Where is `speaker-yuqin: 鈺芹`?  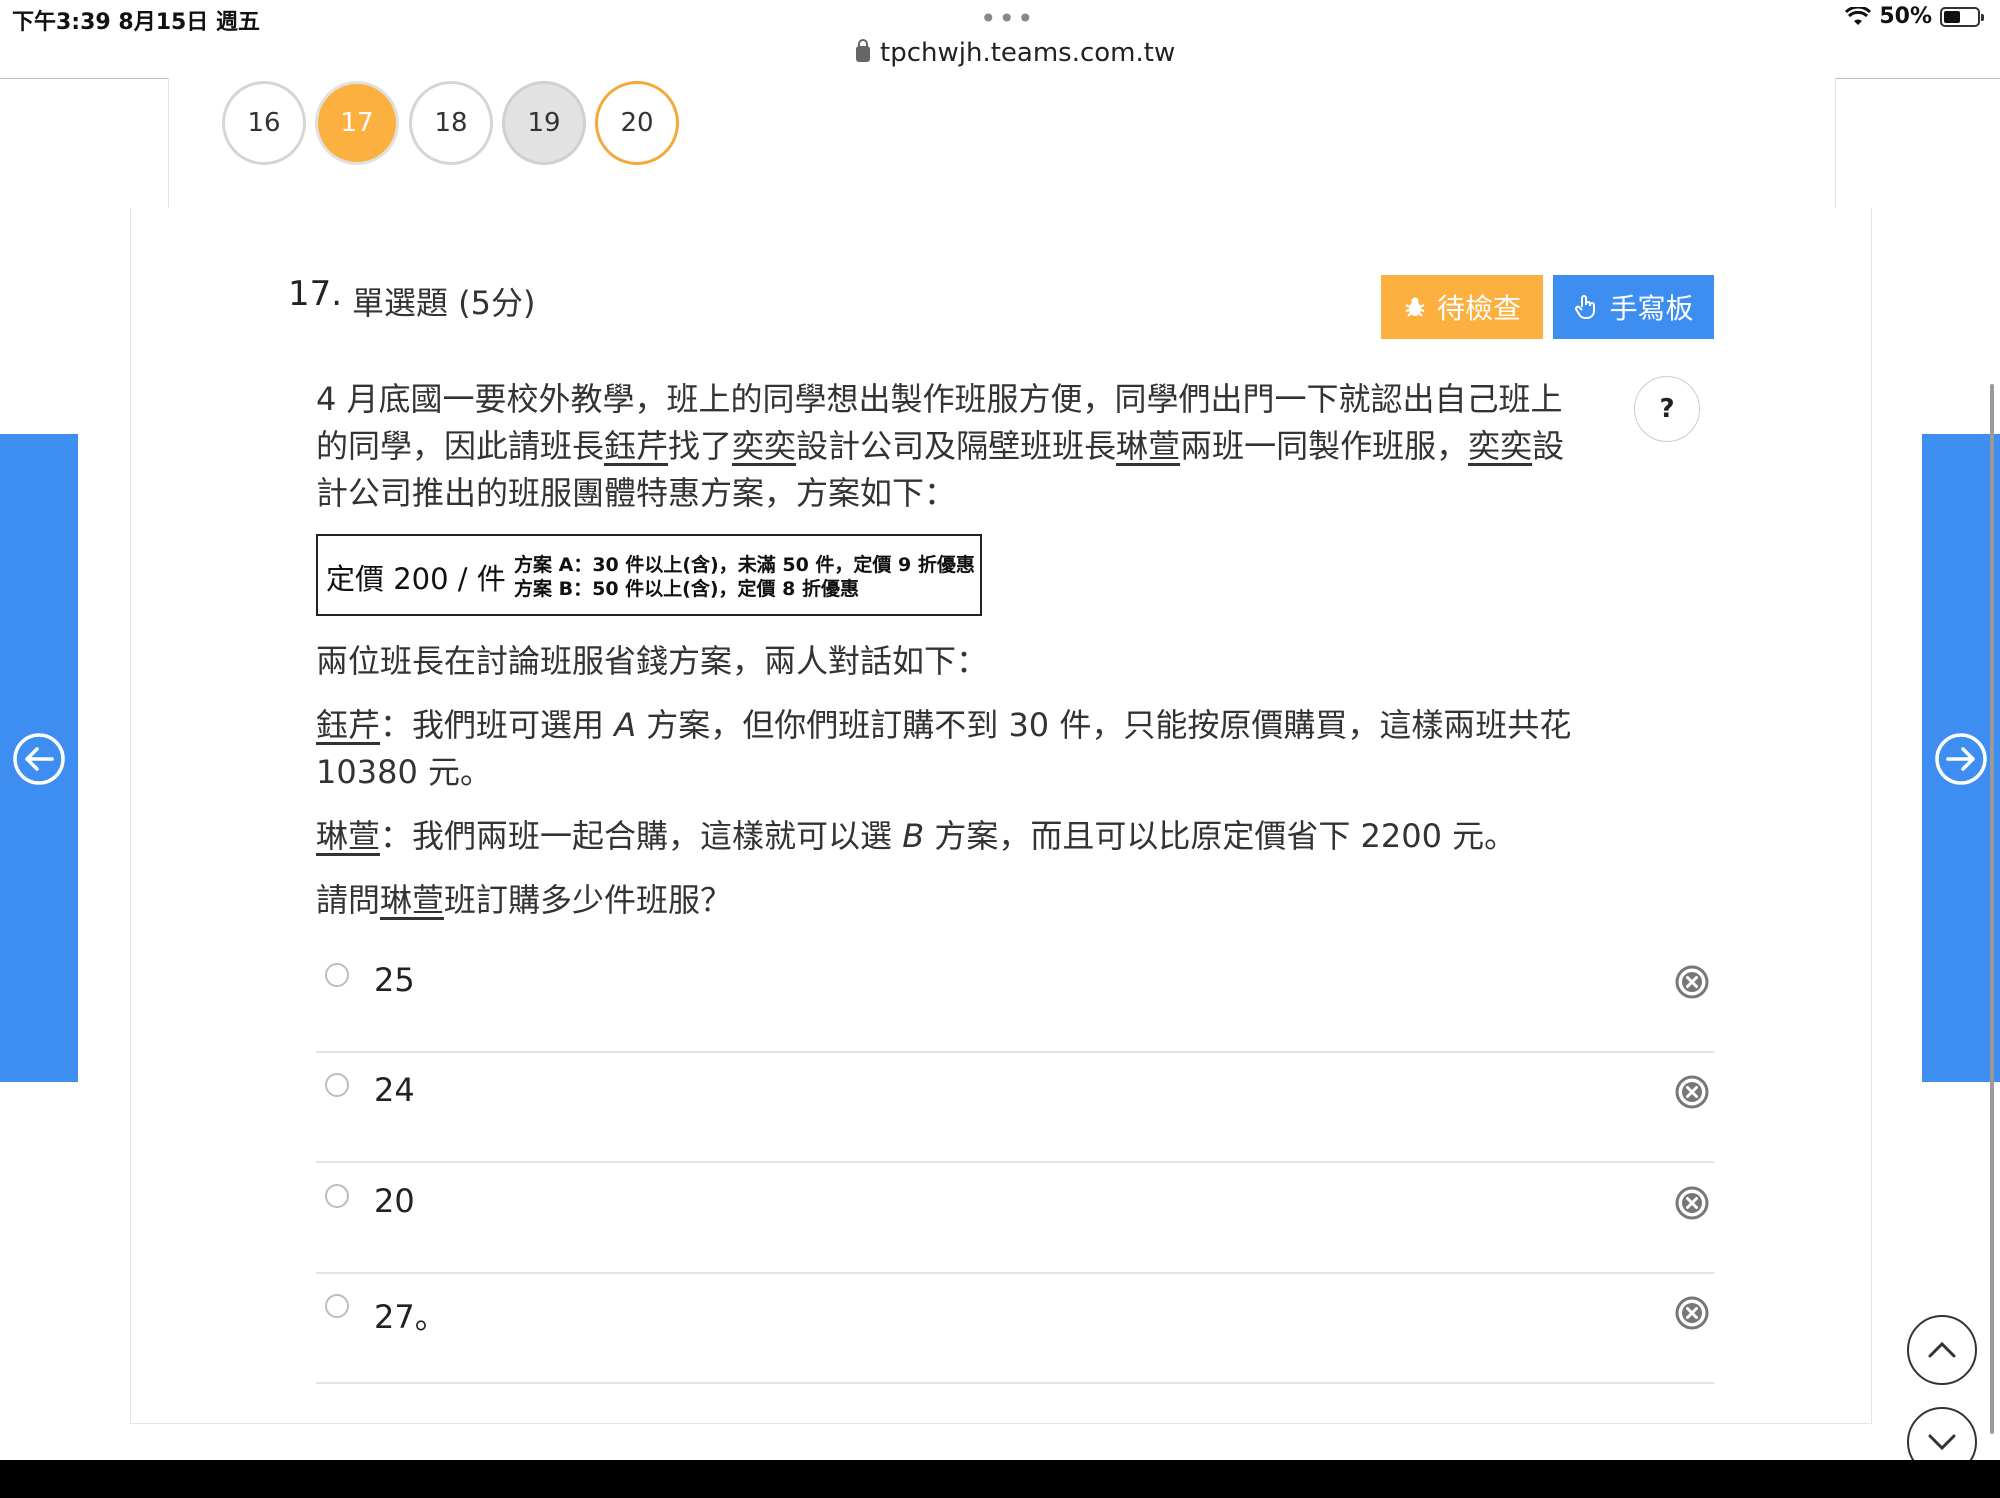 speaker-yuqin: 鈺芹 is located at coordinates (348, 725).